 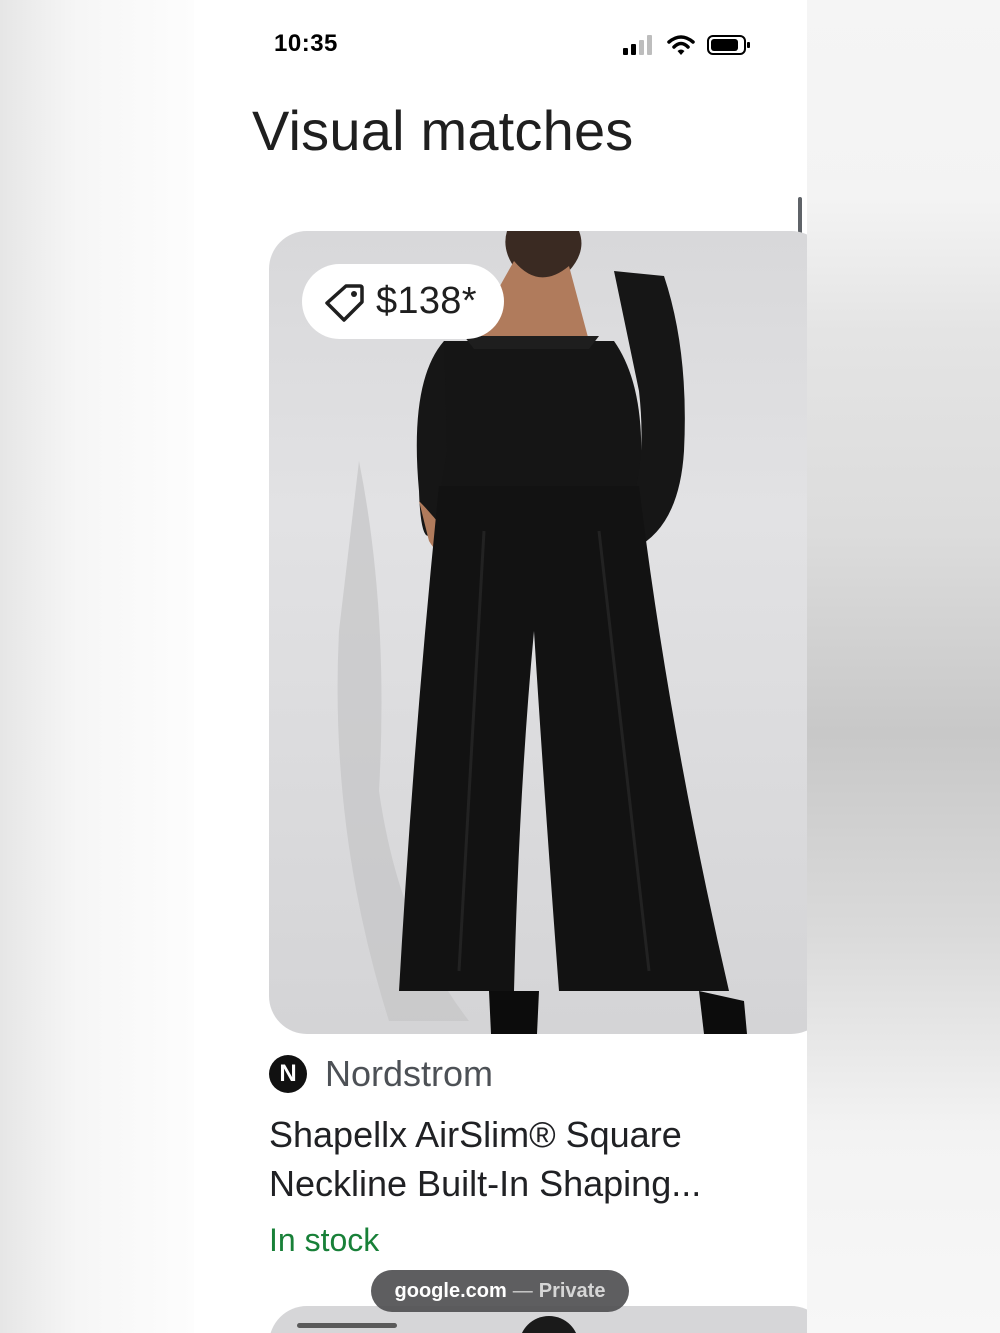 What do you see at coordinates (306, 43) in the screenshot?
I see `status-time: 10:35` at bounding box center [306, 43].